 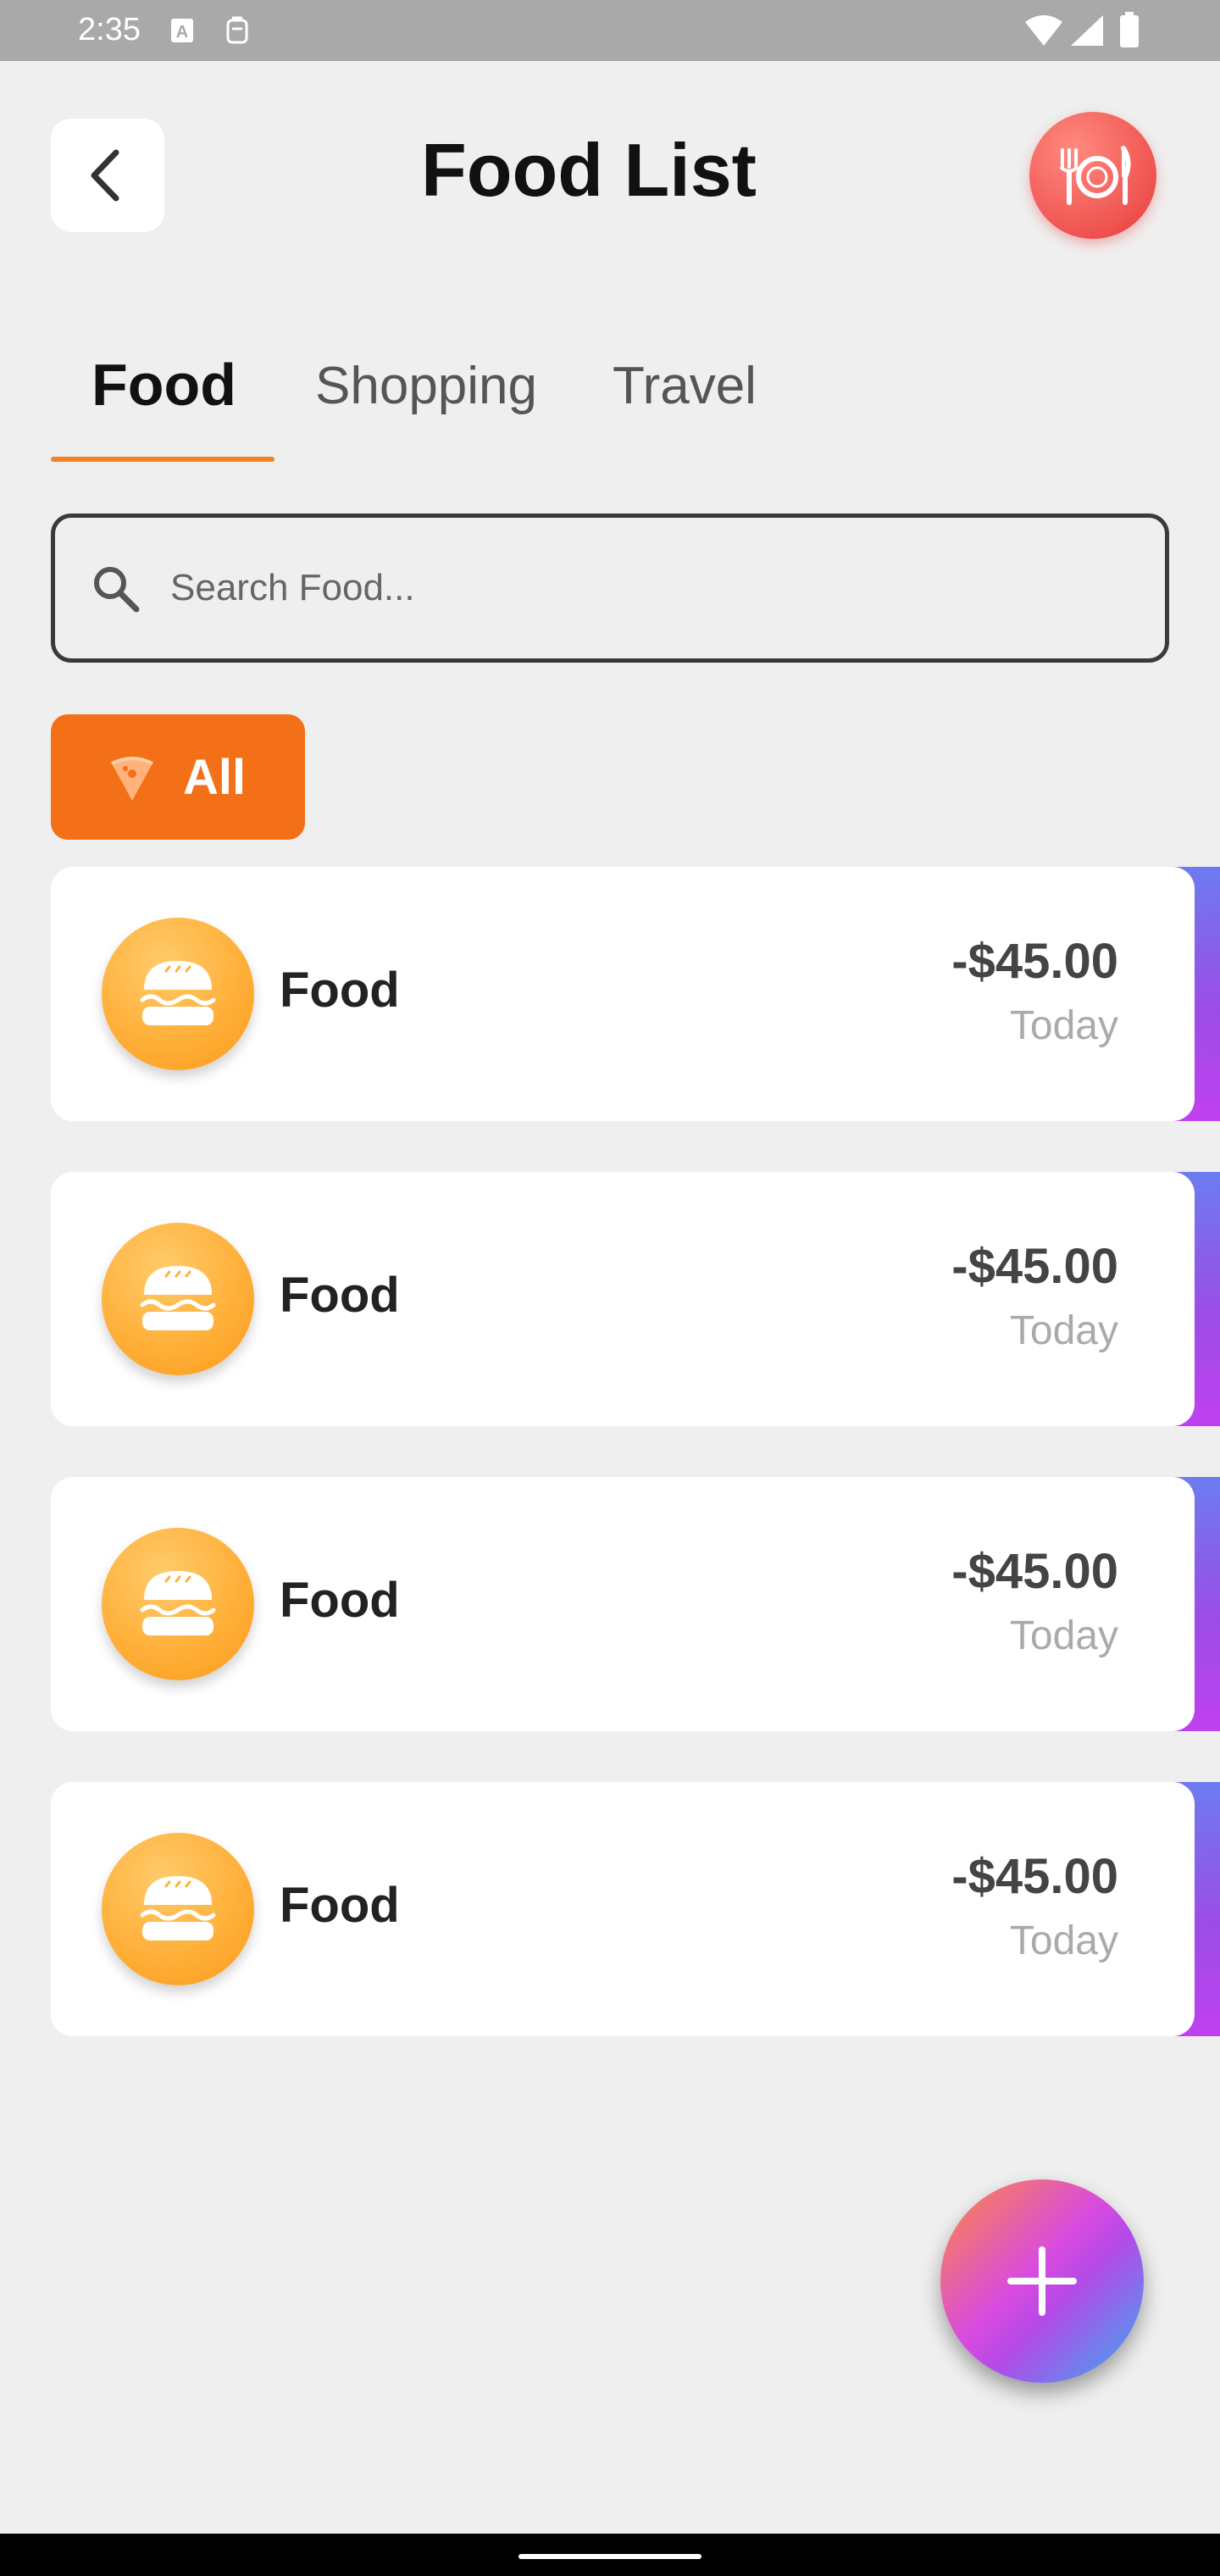 What do you see at coordinates (178, 777) in the screenshot?
I see `filter-all-chip: All` at bounding box center [178, 777].